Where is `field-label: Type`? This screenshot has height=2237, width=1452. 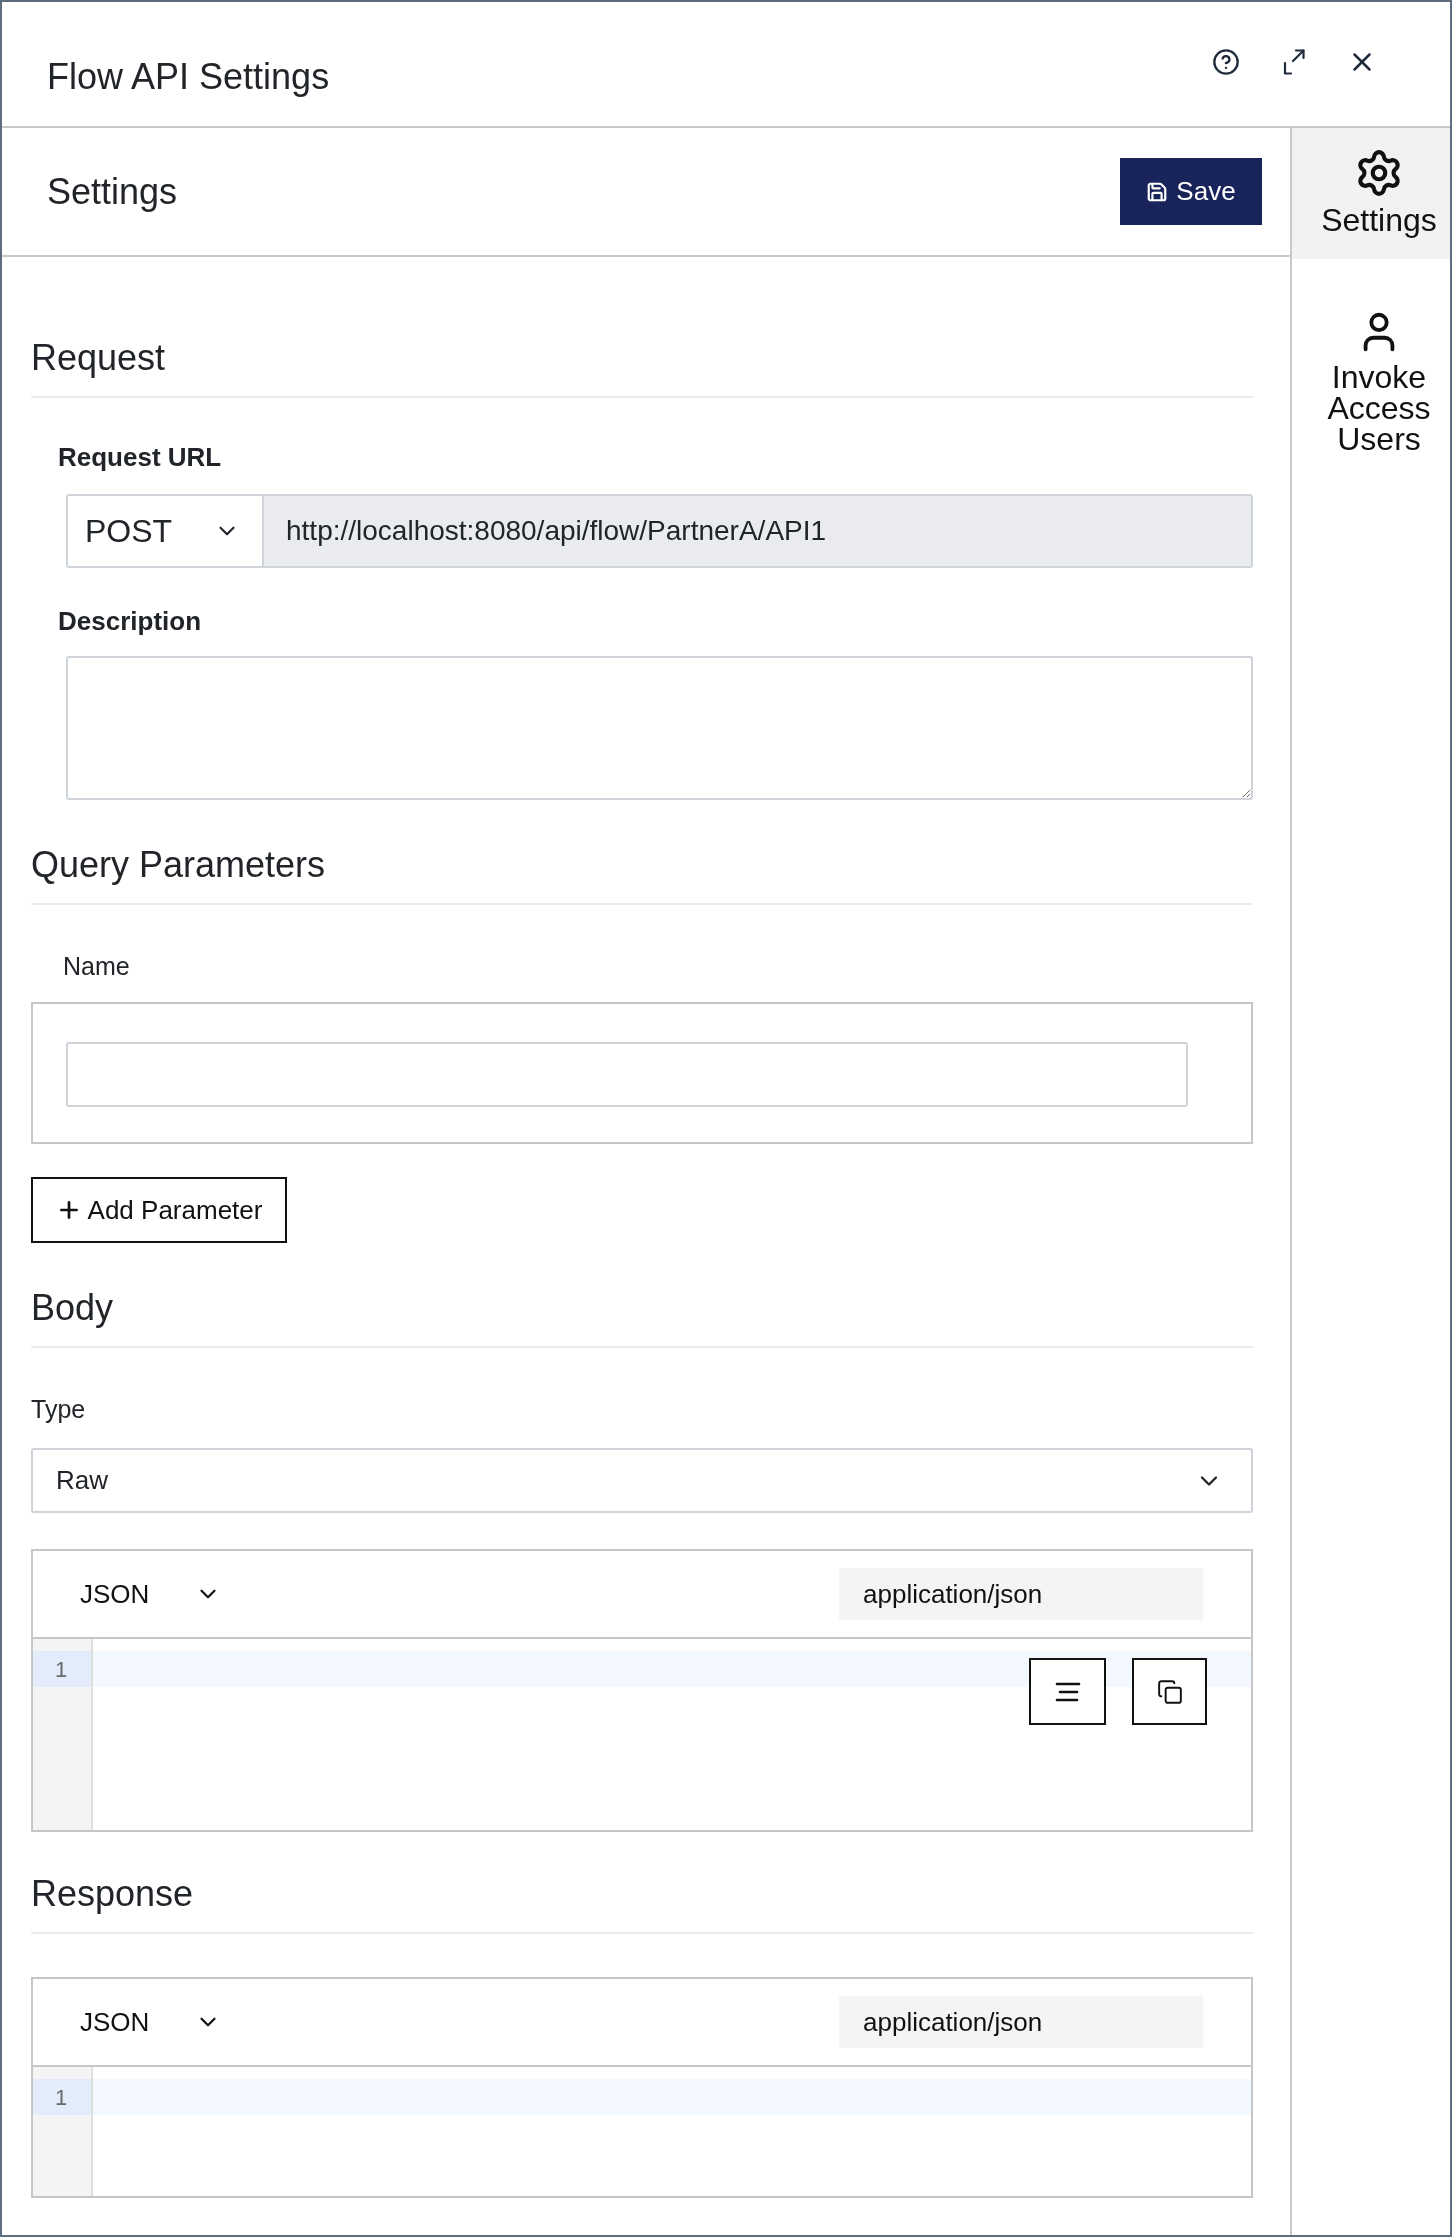 field-label: Type is located at coordinates (58, 1409).